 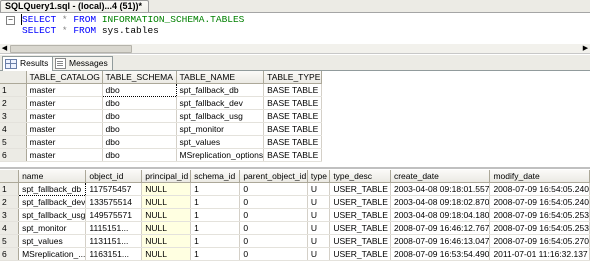 I want to click on cell: 2008-07-09 16:46:13.047, so click(x=440, y=241).